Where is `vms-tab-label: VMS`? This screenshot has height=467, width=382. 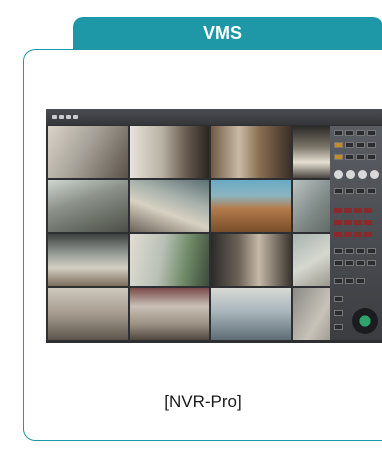
vms-tab-label: VMS is located at coordinates (223, 33).